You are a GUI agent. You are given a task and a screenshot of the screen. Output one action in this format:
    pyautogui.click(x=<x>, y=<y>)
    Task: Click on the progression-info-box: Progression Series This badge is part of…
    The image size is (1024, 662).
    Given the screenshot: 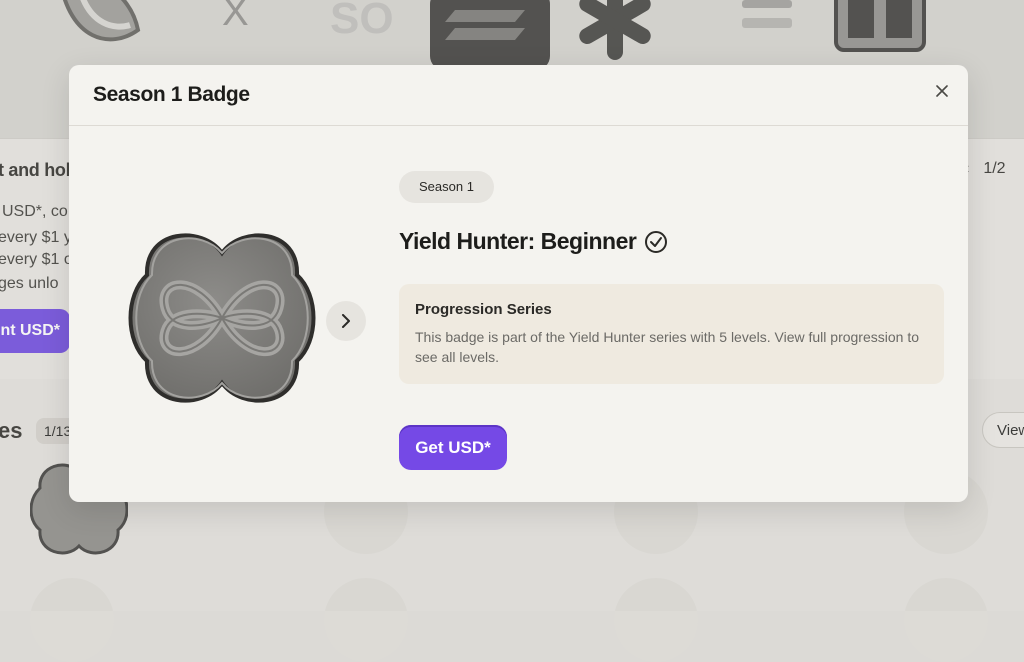 What is the action you would take?
    pyautogui.click(x=671, y=334)
    